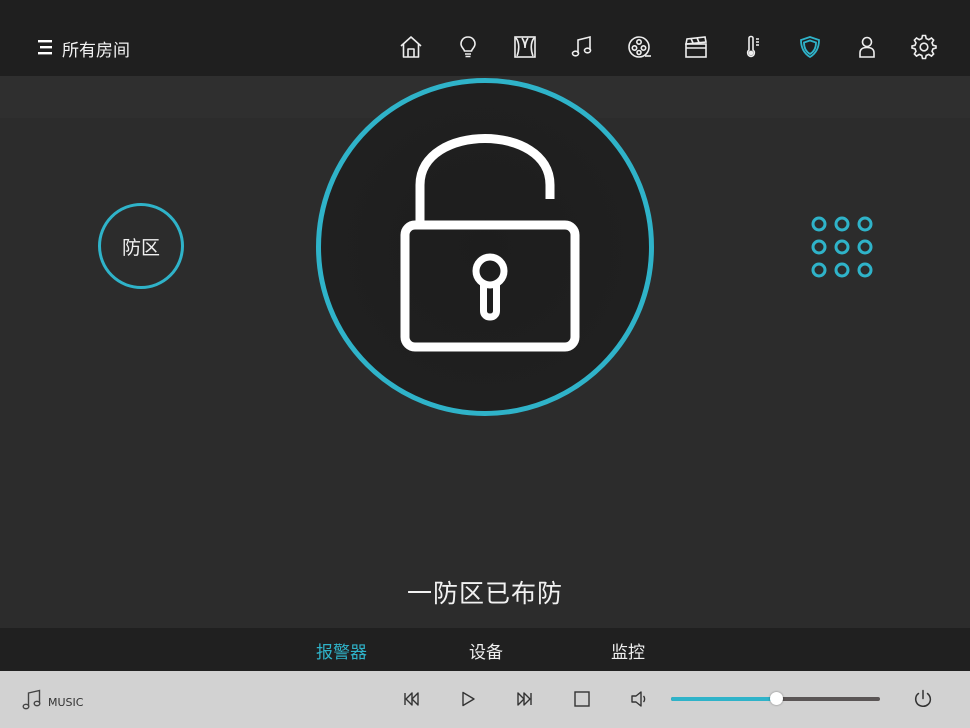 This screenshot has height=728, width=970. What do you see at coordinates (525, 699) in the screenshot?
I see `next-icon` at bounding box center [525, 699].